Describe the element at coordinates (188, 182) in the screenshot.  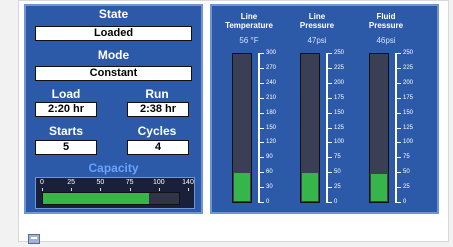
I see `capacity-tick-label: 140` at that location.